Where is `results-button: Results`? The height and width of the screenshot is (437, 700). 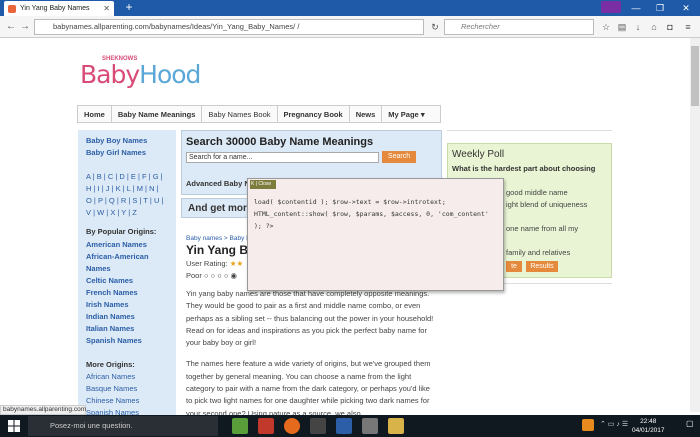 results-button: Results is located at coordinates (542, 266).